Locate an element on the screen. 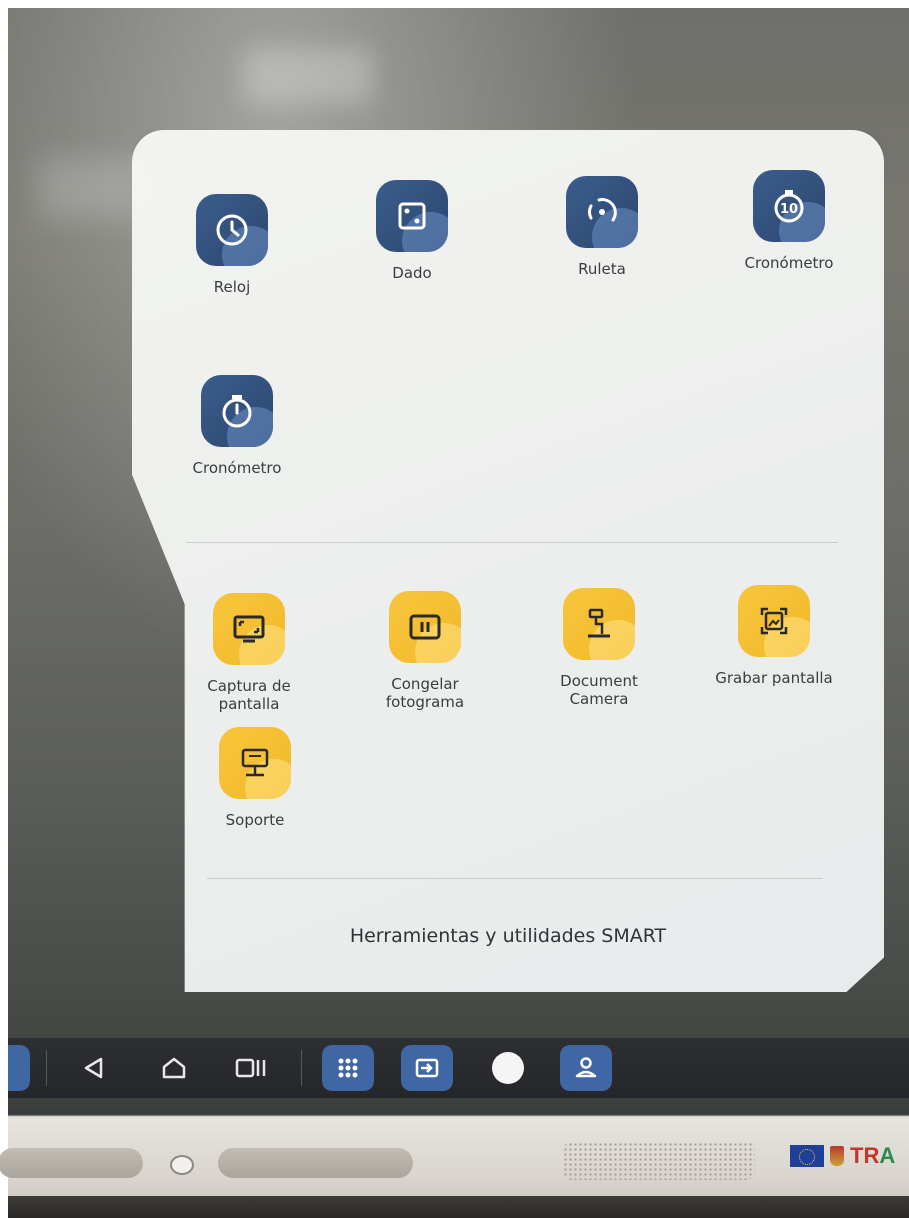  recents-button is located at coordinates (252, 1068).